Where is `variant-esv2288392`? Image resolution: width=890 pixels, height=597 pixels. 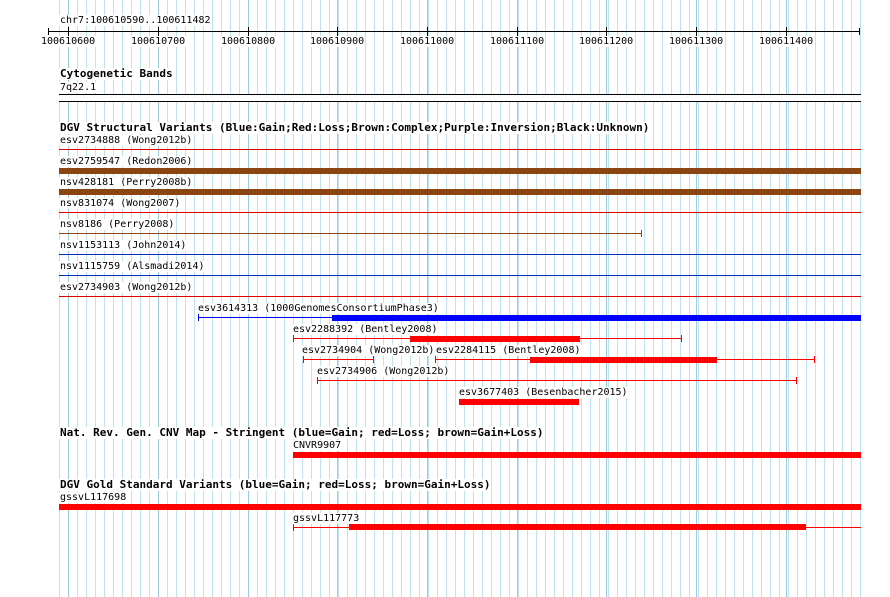
variant-esv2288392 is located at coordinates (495, 339).